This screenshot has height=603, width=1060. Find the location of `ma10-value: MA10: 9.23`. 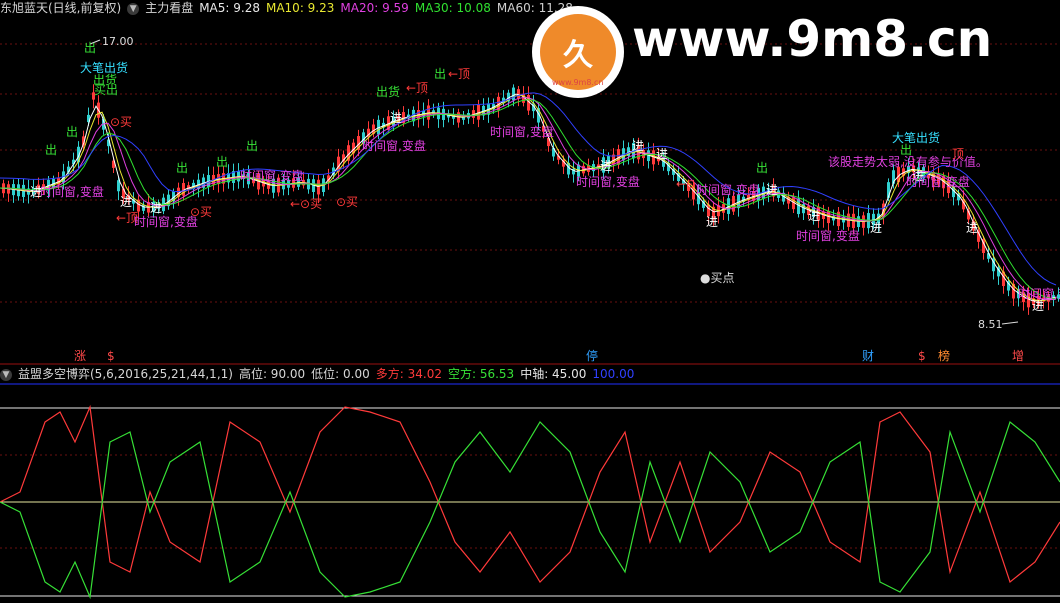

ma10-value: MA10: 9.23 is located at coordinates (300, 8).